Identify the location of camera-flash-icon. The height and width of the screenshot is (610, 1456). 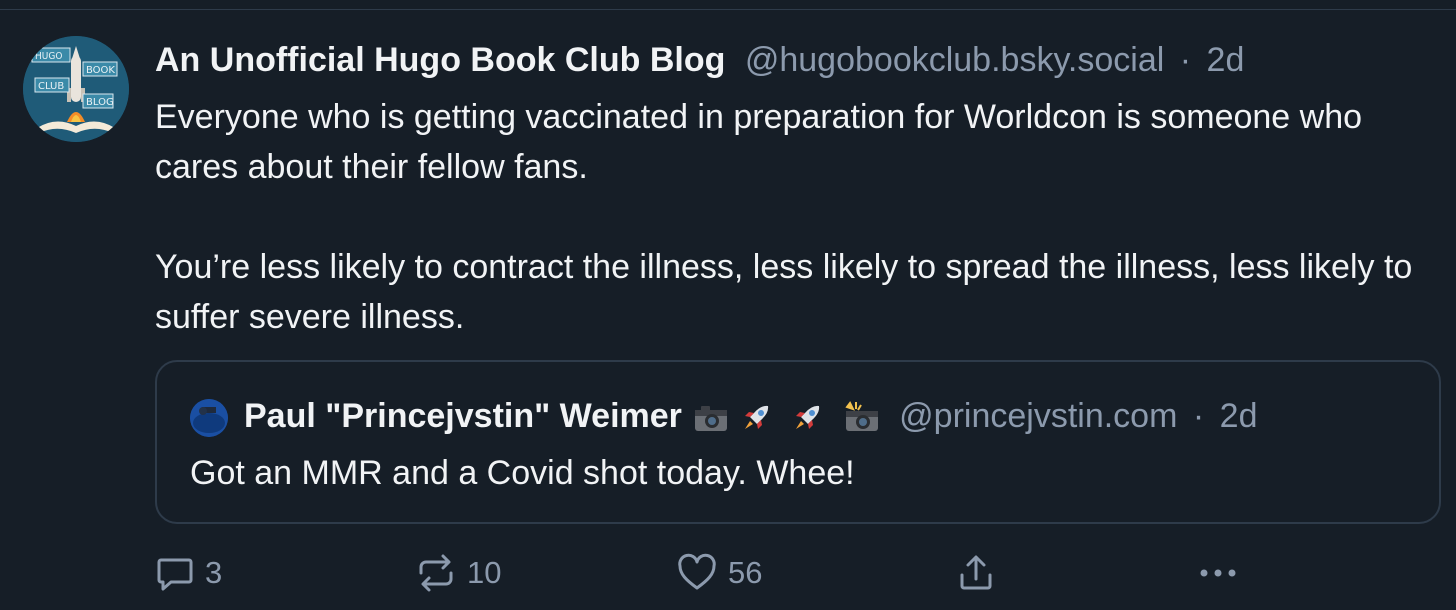
(862, 422).